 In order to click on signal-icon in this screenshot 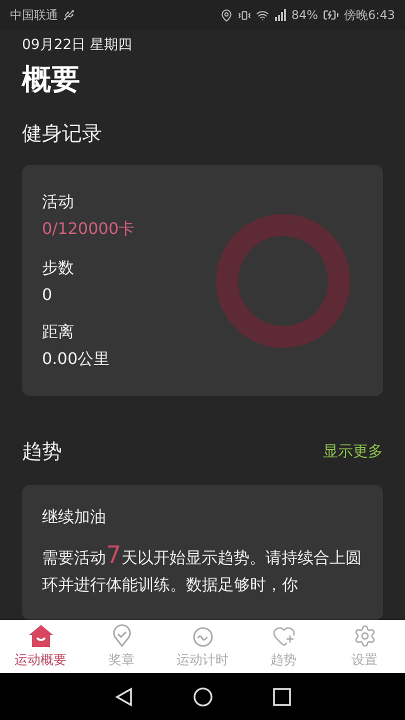, I will do `click(280, 15)`.